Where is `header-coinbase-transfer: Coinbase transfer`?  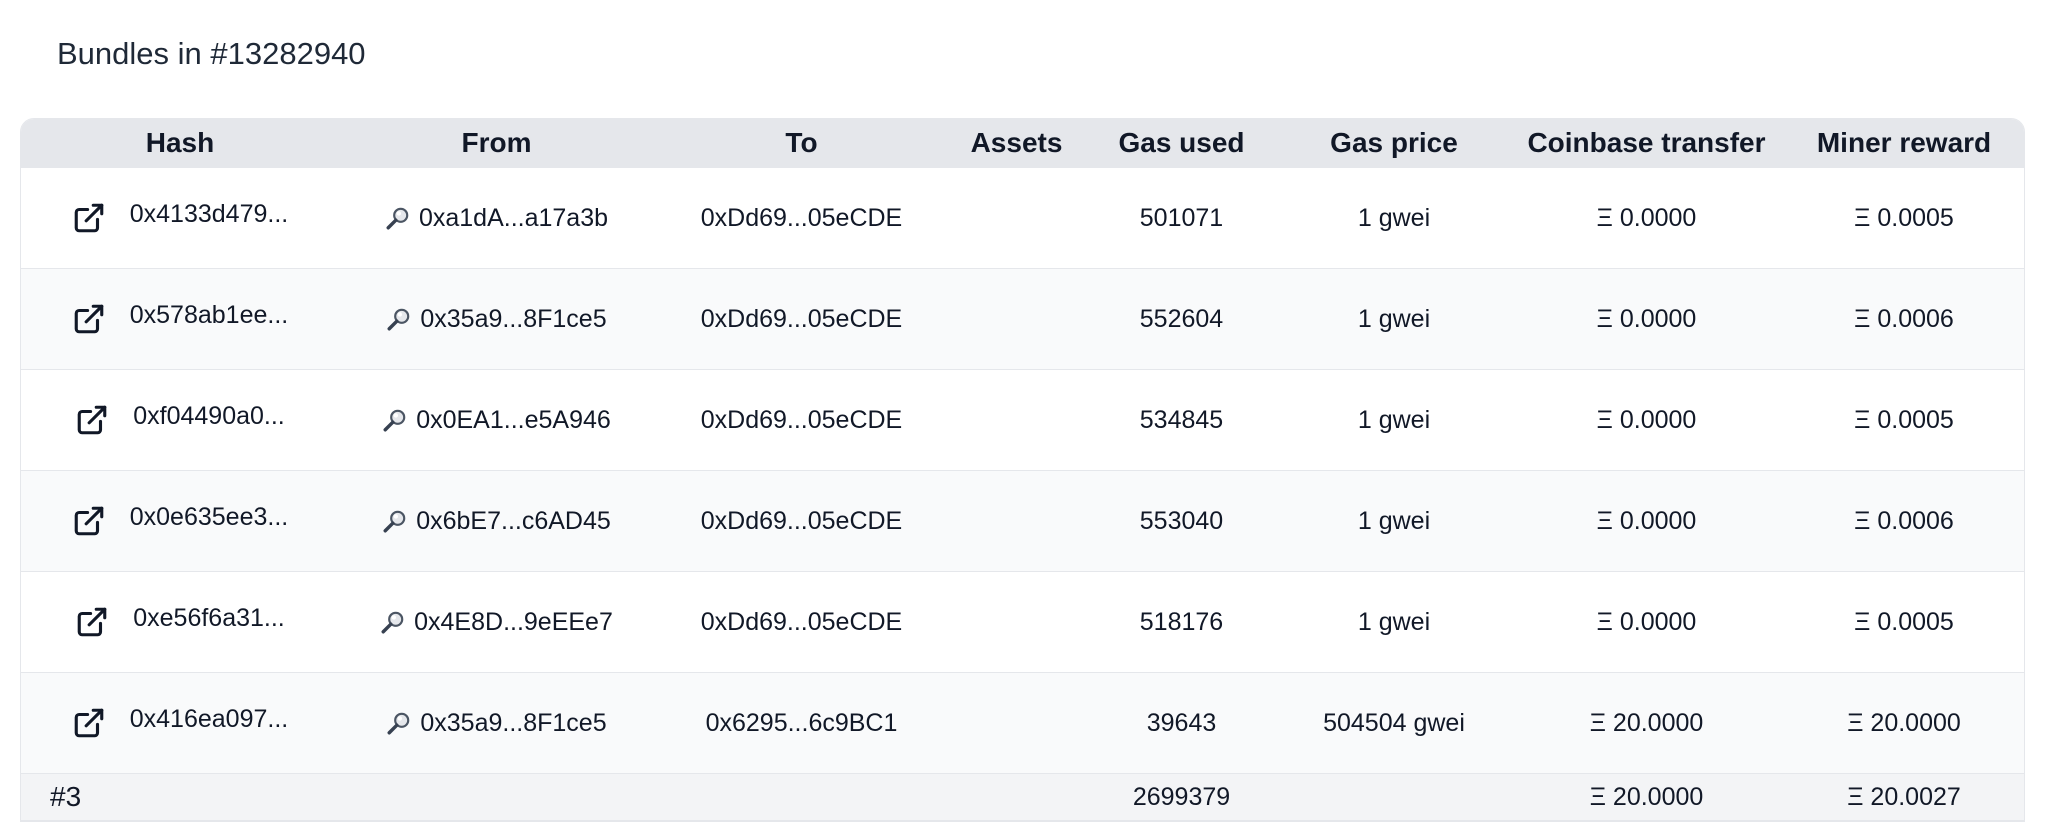 header-coinbase-transfer: Coinbase transfer is located at coordinates (1646, 142).